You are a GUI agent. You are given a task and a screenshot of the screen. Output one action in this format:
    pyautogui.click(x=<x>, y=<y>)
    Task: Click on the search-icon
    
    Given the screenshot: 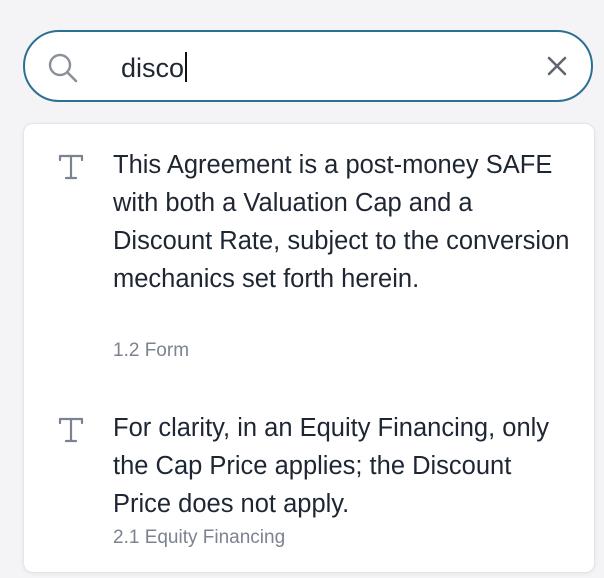 What is the action you would take?
    pyautogui.click(x=63, y=68)
    